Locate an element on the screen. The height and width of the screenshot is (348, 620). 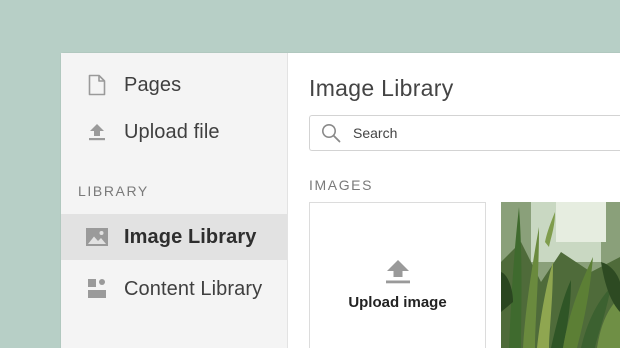
search-input is located at coordinates (478, 133).